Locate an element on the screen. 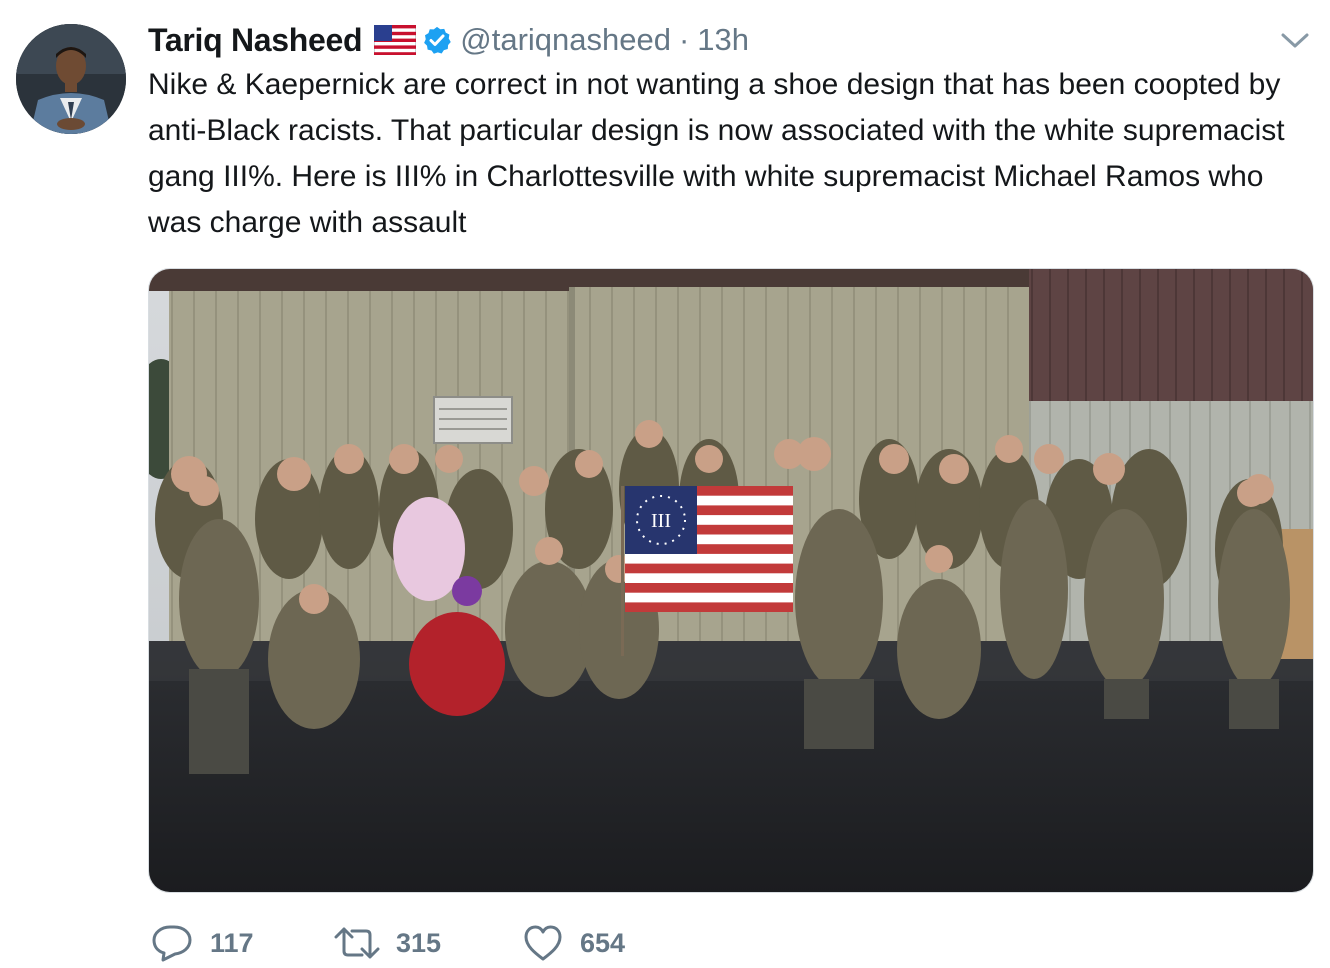 This screenshot has width=1330, height=968. like-count: 654 is located at coordinates (603, 942).